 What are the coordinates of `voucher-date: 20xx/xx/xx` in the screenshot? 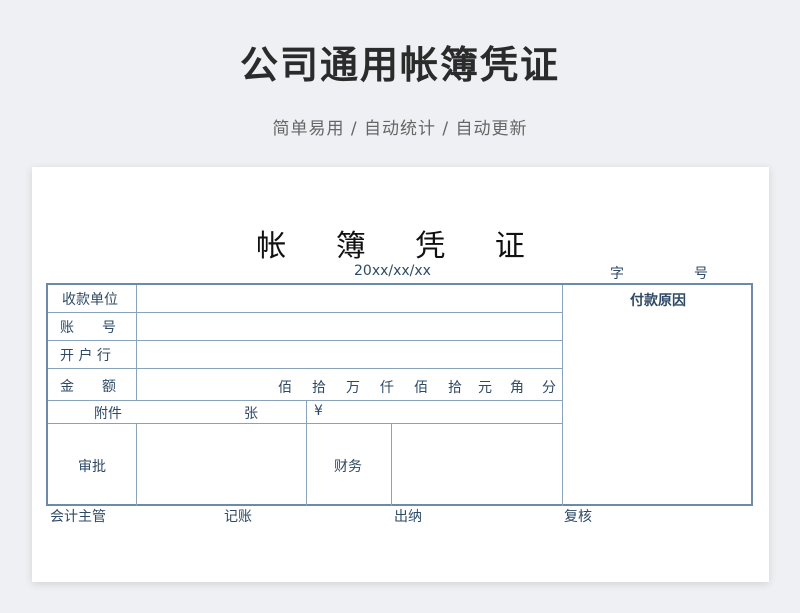 It's located at (392, 271).